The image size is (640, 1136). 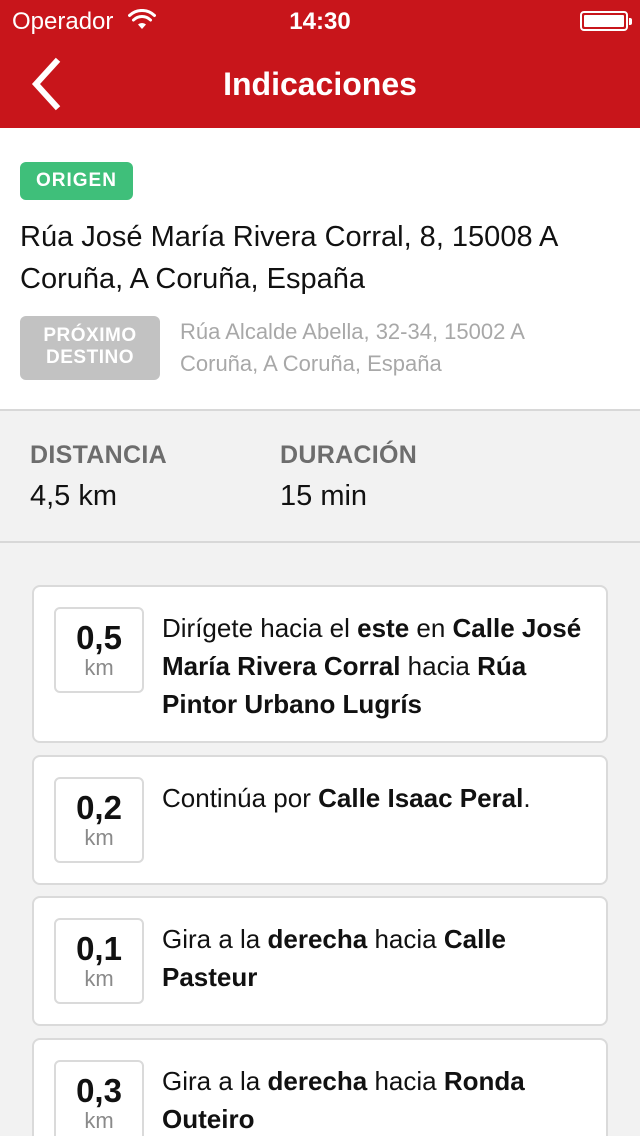 I want to click on instruction-text: ., so click(x=527, y=798).